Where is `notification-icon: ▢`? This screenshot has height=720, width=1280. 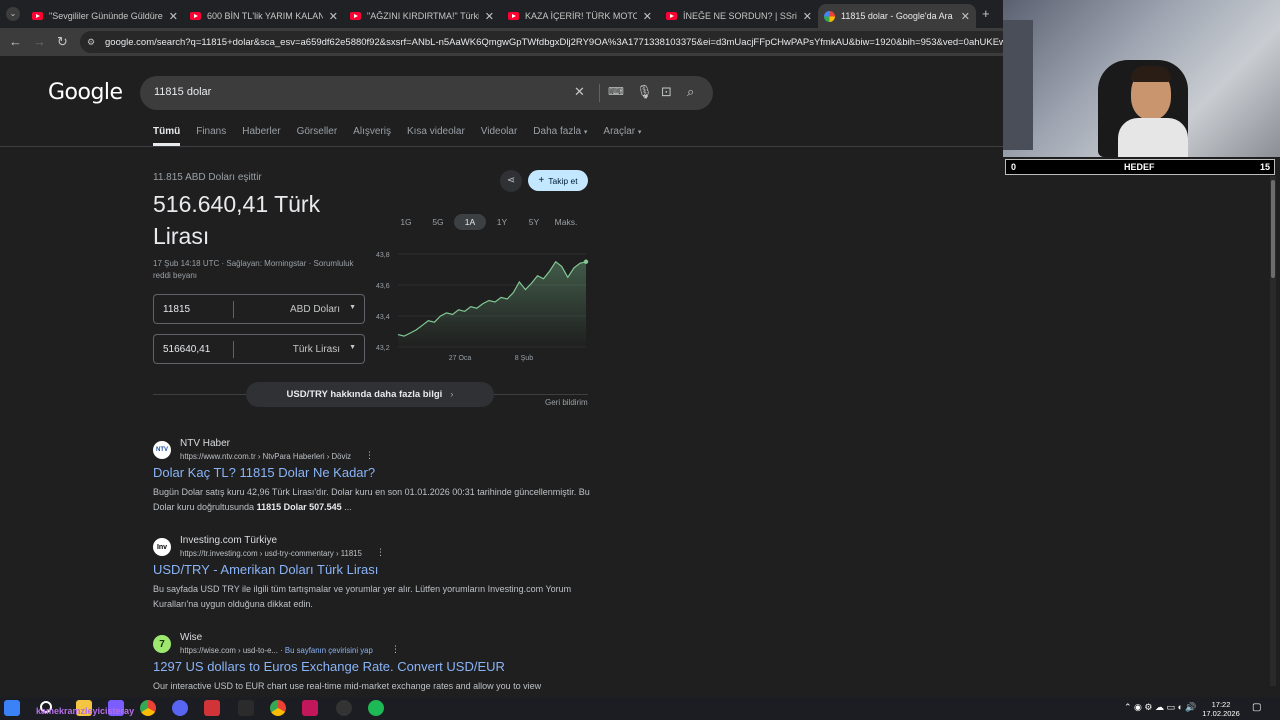
notification-icon: ▢ is located at coordinates (1256, 707).